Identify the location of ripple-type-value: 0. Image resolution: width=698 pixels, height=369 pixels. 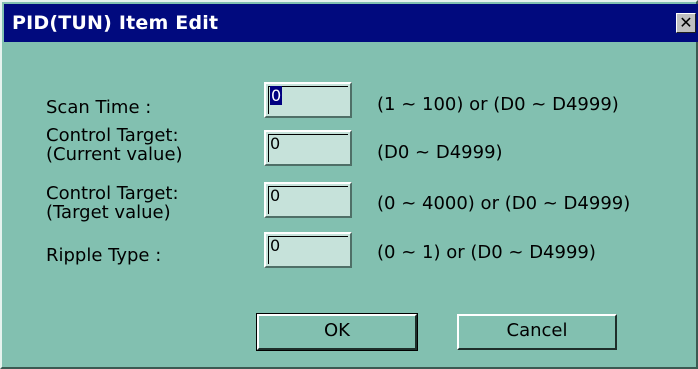
(275, 245).